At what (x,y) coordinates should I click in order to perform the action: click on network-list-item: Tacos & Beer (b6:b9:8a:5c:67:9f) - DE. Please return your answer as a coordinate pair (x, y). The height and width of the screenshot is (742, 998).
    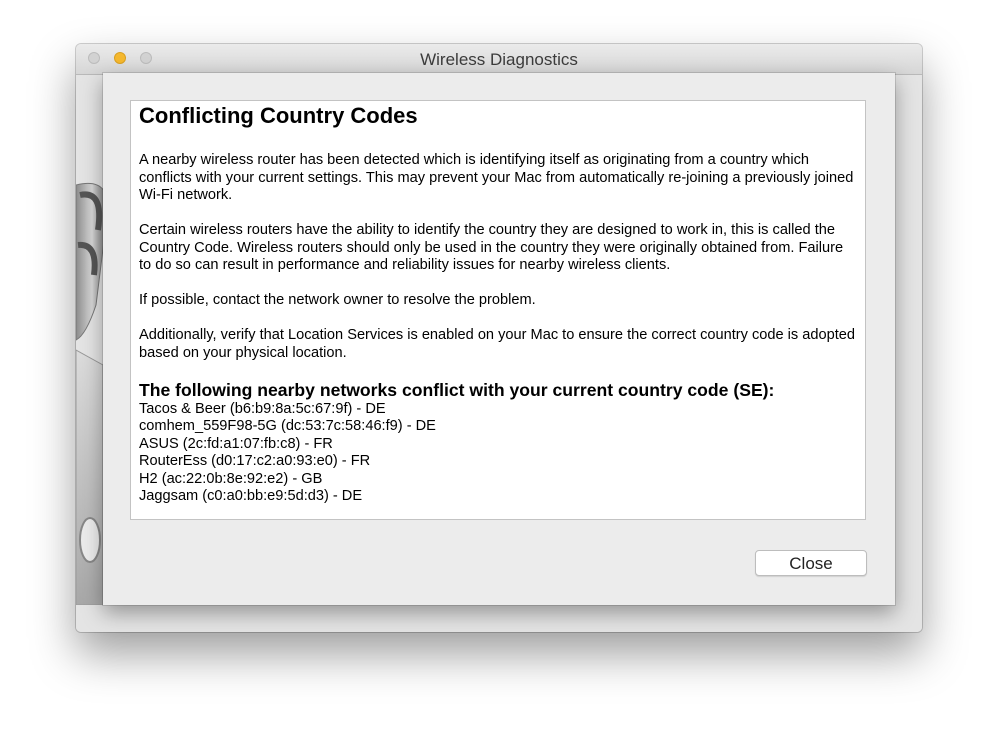
    Looking at the image, I should click on (262, 408).